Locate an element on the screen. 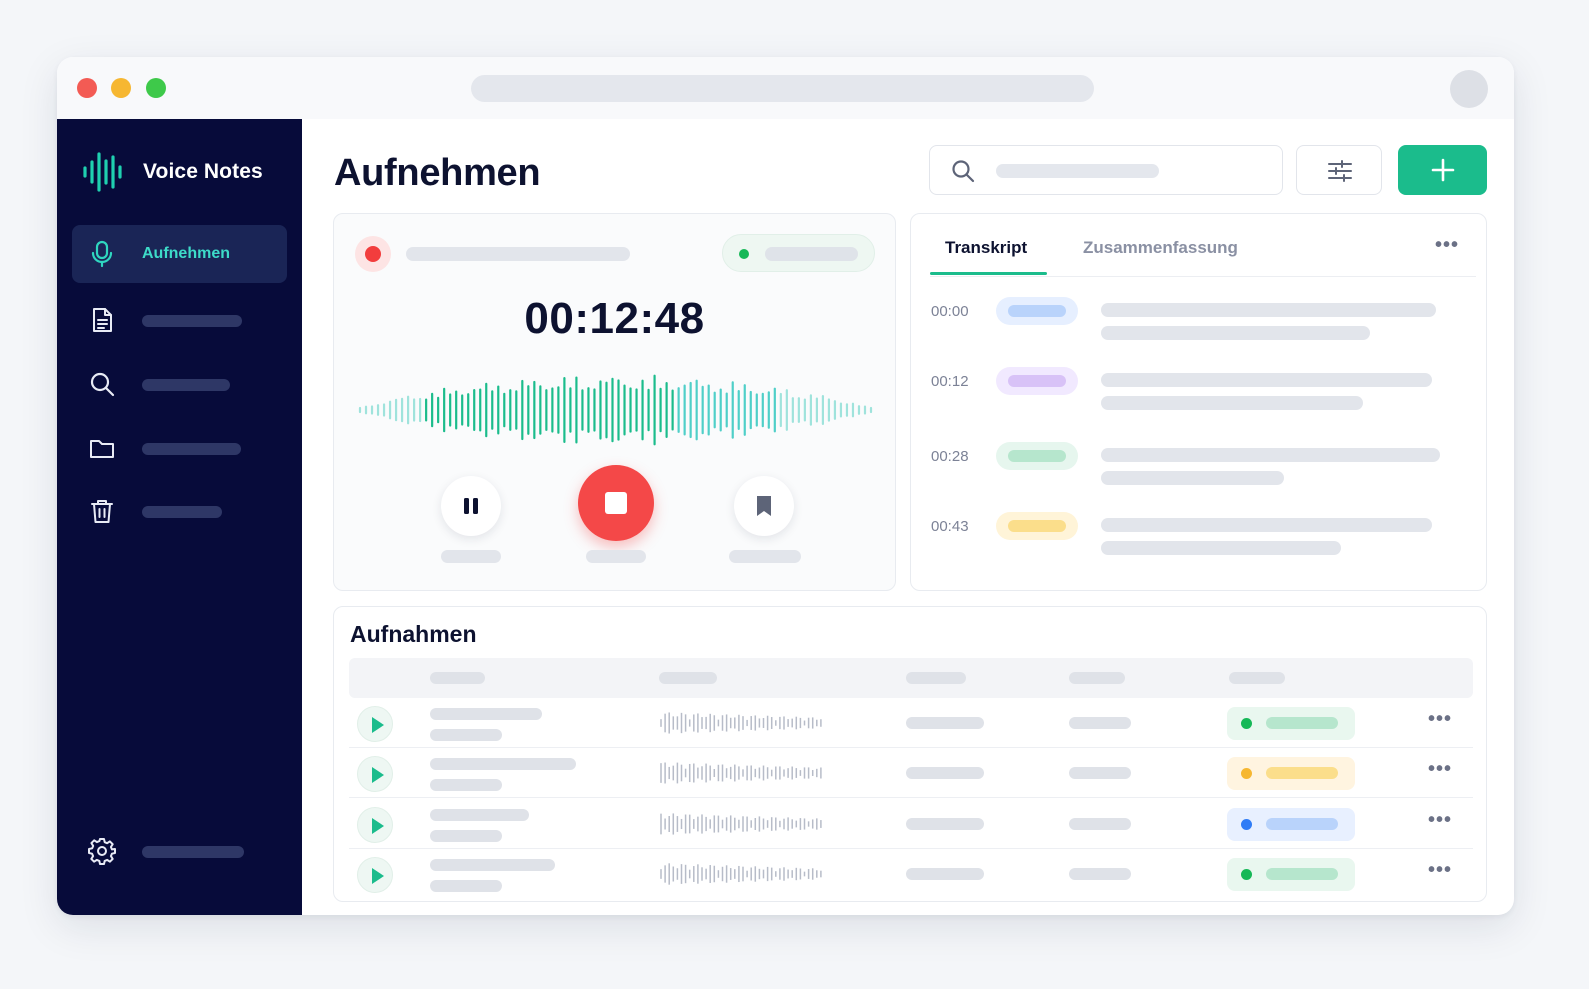 This screenshot has width=1589, height=989. gear-icon is located at coordinates (102, 851).